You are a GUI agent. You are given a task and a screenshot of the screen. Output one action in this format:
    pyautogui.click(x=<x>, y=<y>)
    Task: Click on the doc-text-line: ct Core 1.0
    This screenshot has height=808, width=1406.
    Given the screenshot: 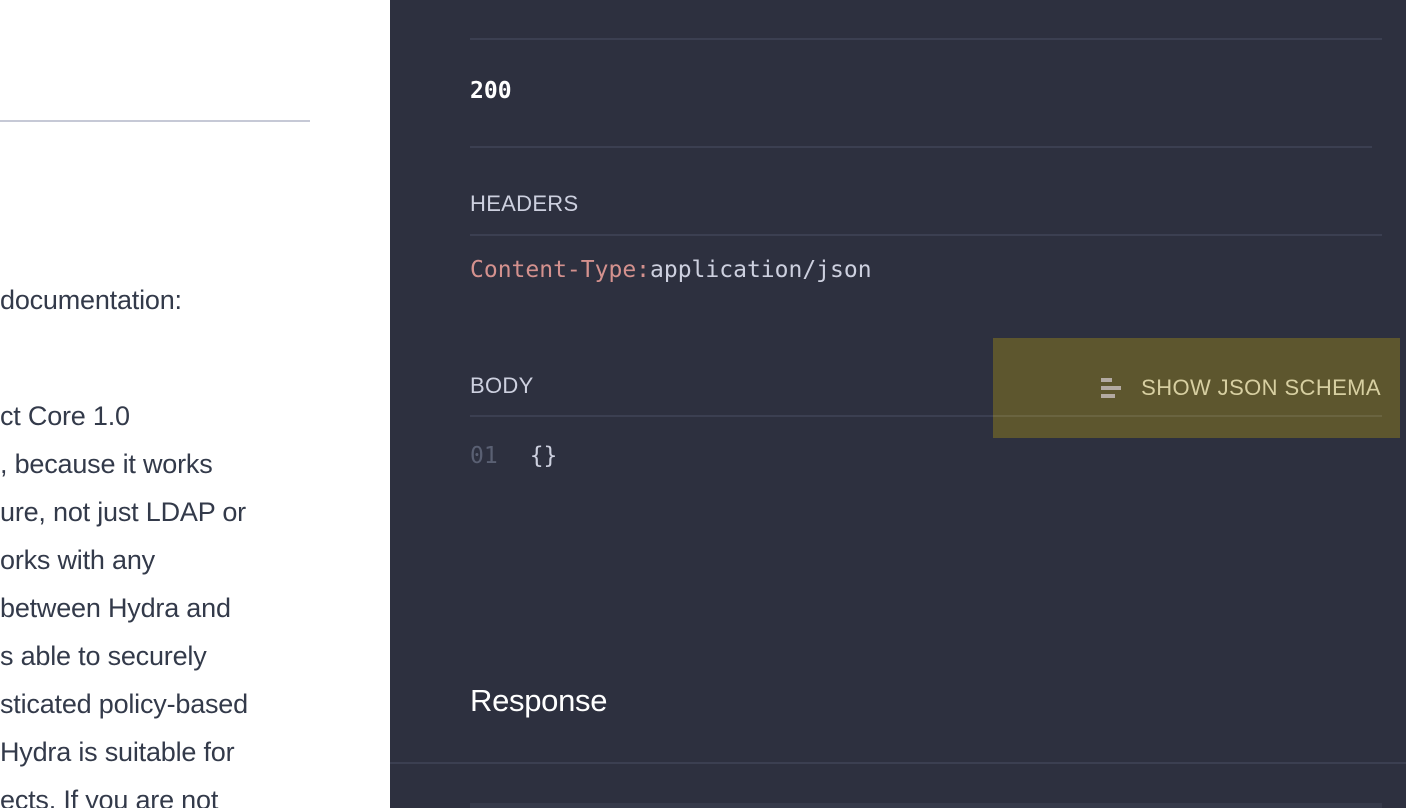 What is the action you would take?
    pyautogui.click(x=65, y=416)
    